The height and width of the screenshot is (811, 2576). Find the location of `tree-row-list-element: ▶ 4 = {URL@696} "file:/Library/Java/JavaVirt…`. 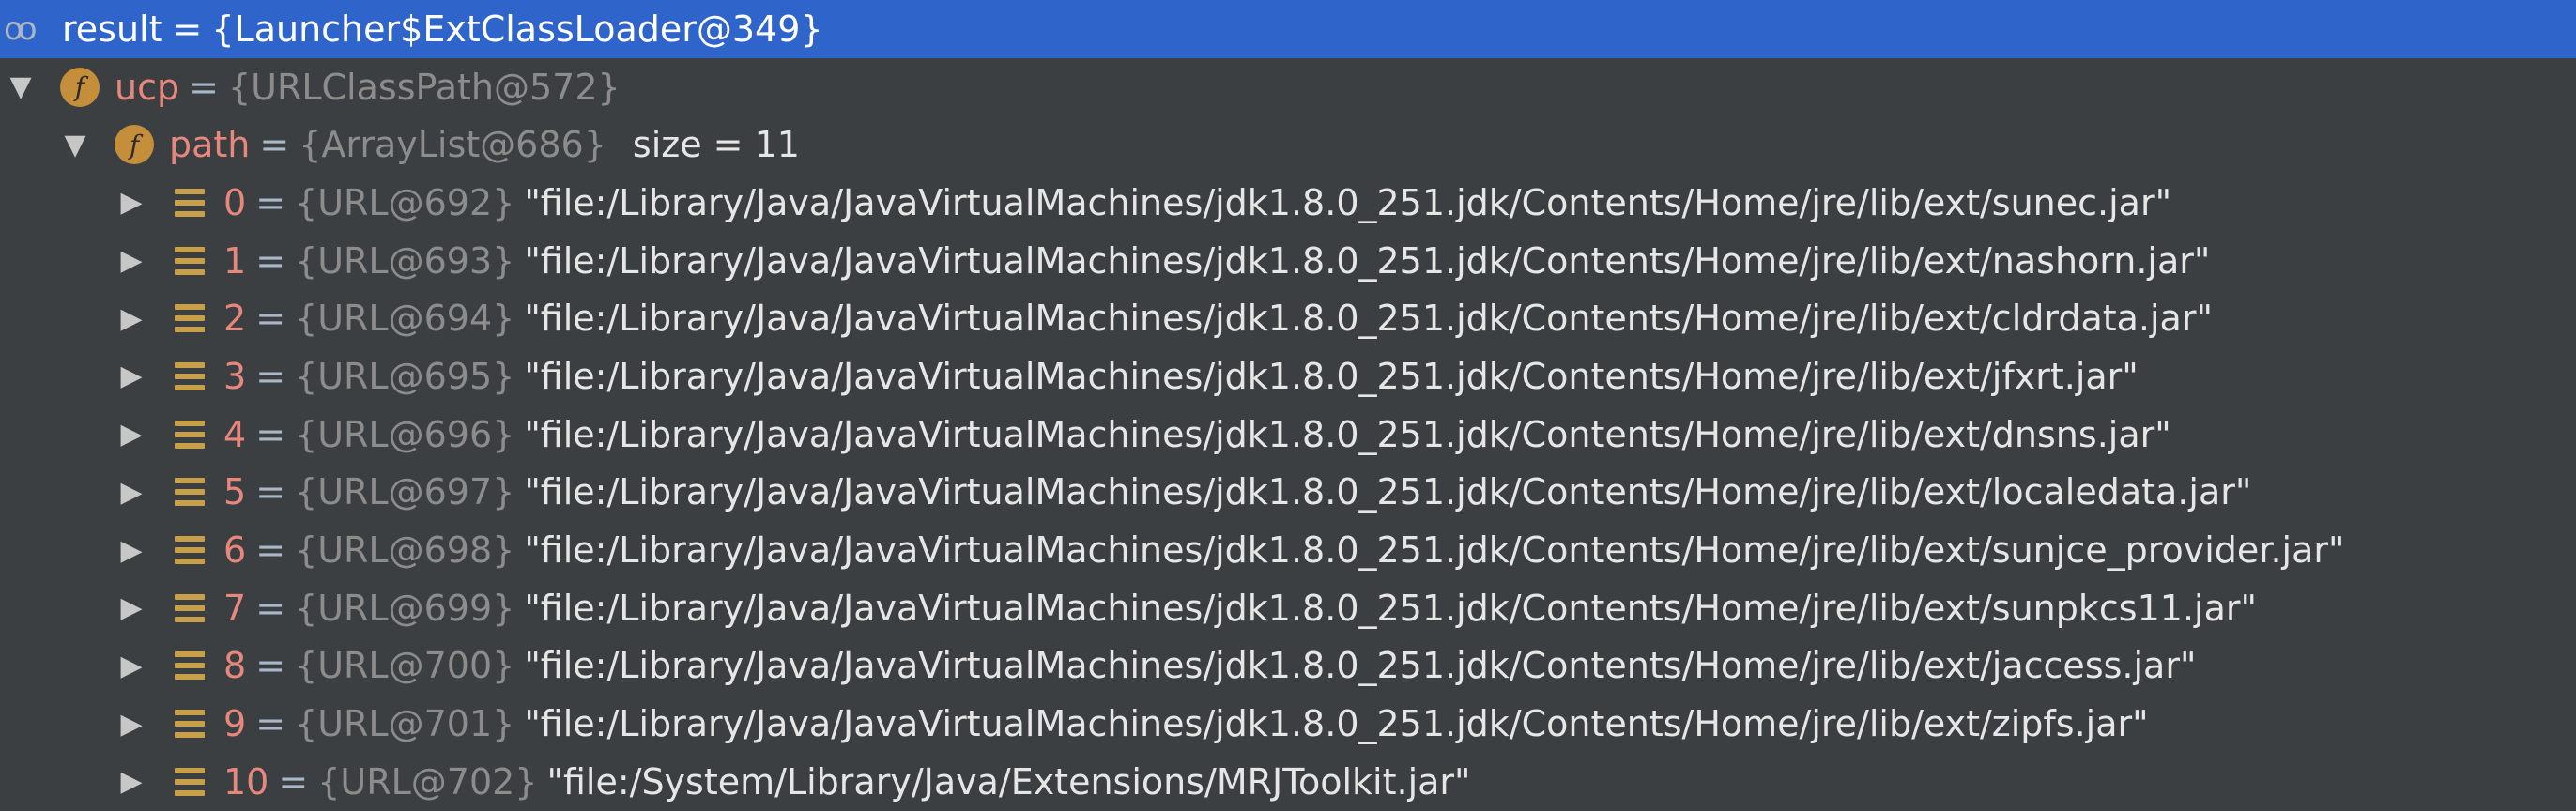

tree-row-list-element: ▶ 4 = {URL@696} "file:/Library/Java/JavaVirt… is located at coordinates (1288, 435).